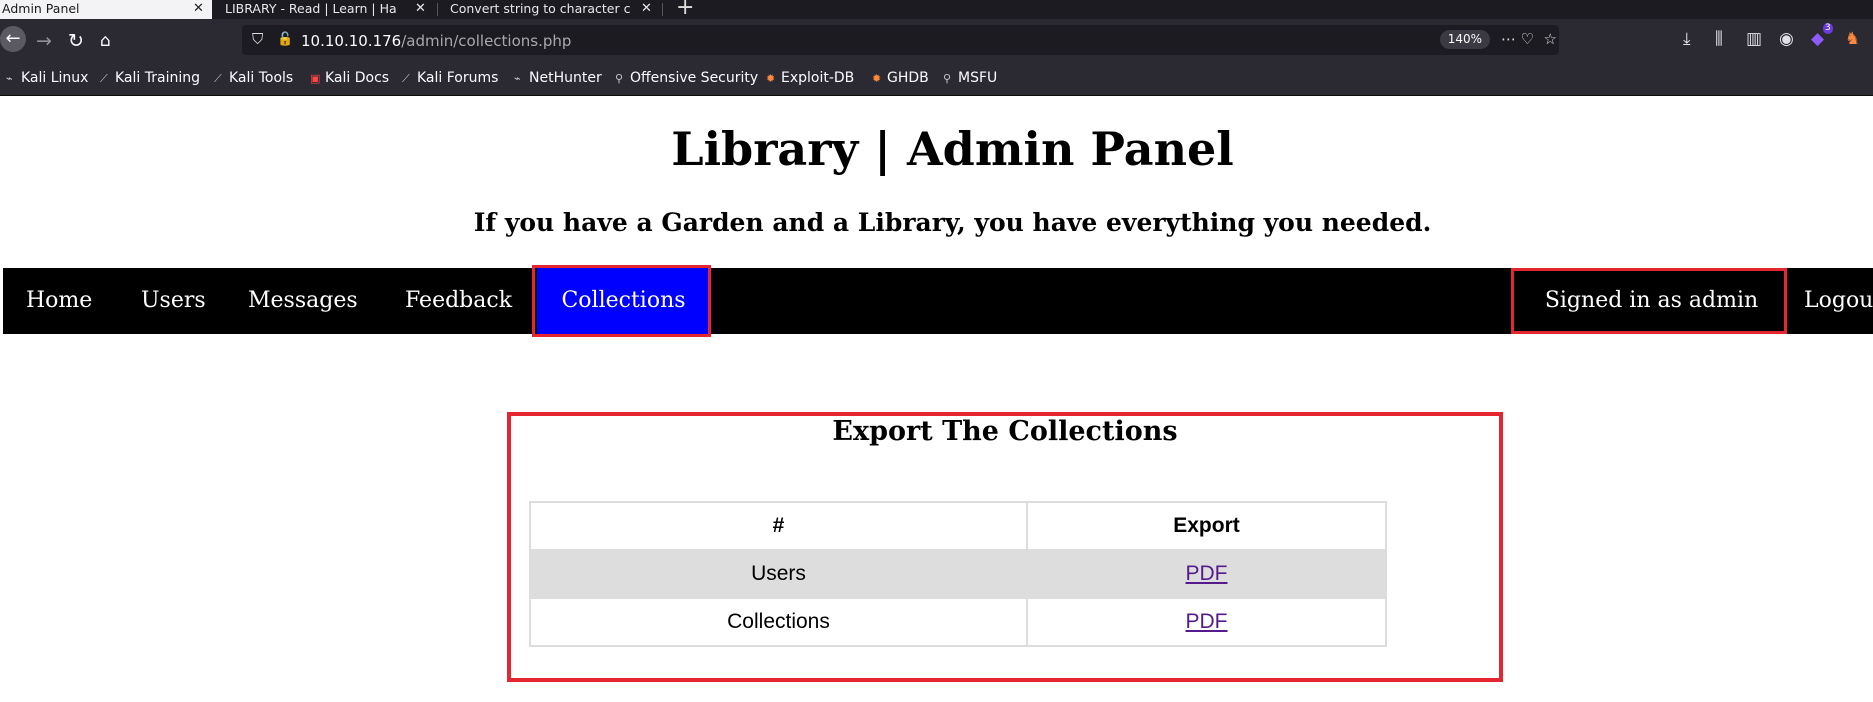 The image size is (1873, 702). I want to click on kali-dragon-icon: ⌁, so click(9, 78).